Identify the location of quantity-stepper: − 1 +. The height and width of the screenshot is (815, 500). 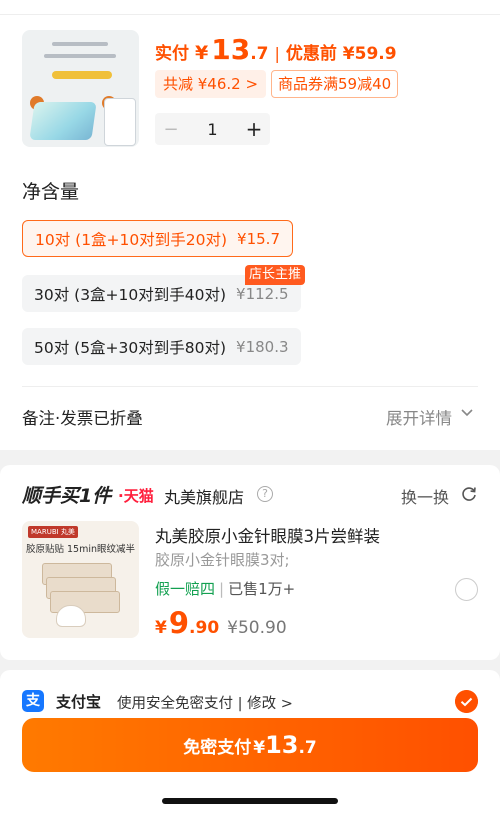
(212, 129).